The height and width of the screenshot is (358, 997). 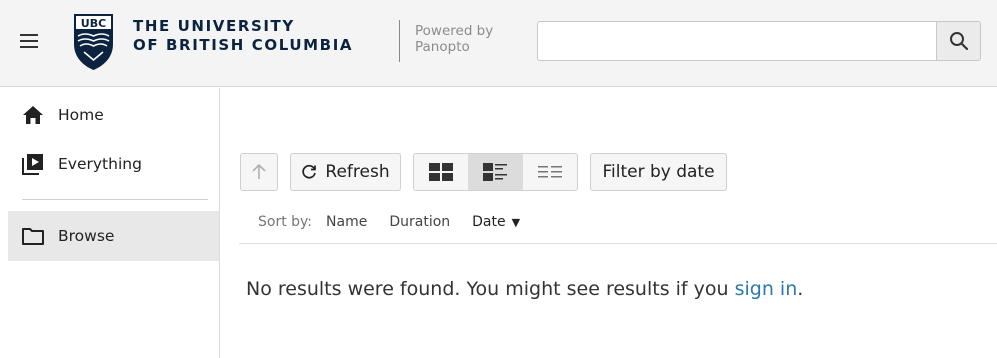 I want to click on sort-option-duration: Duration, so click(x=419, y=222).